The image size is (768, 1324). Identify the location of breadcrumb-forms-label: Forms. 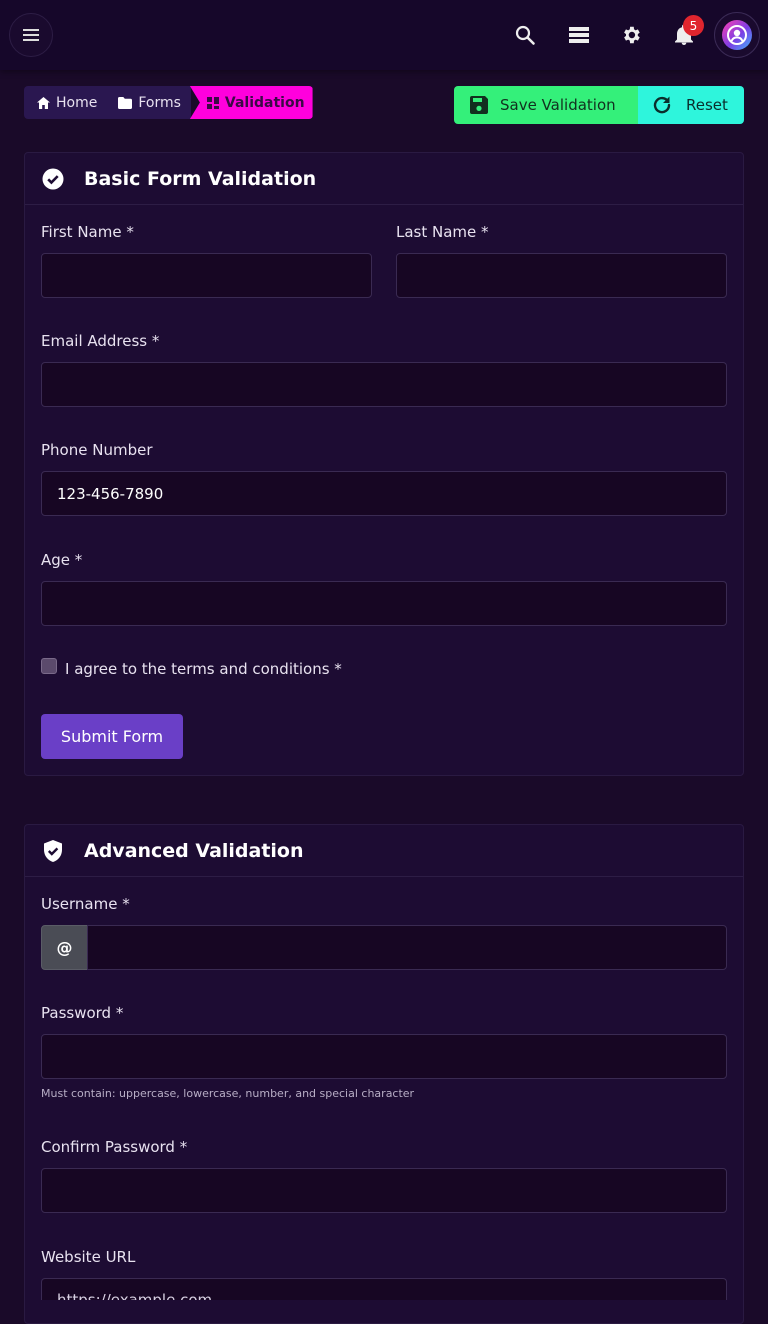
(159, 102).